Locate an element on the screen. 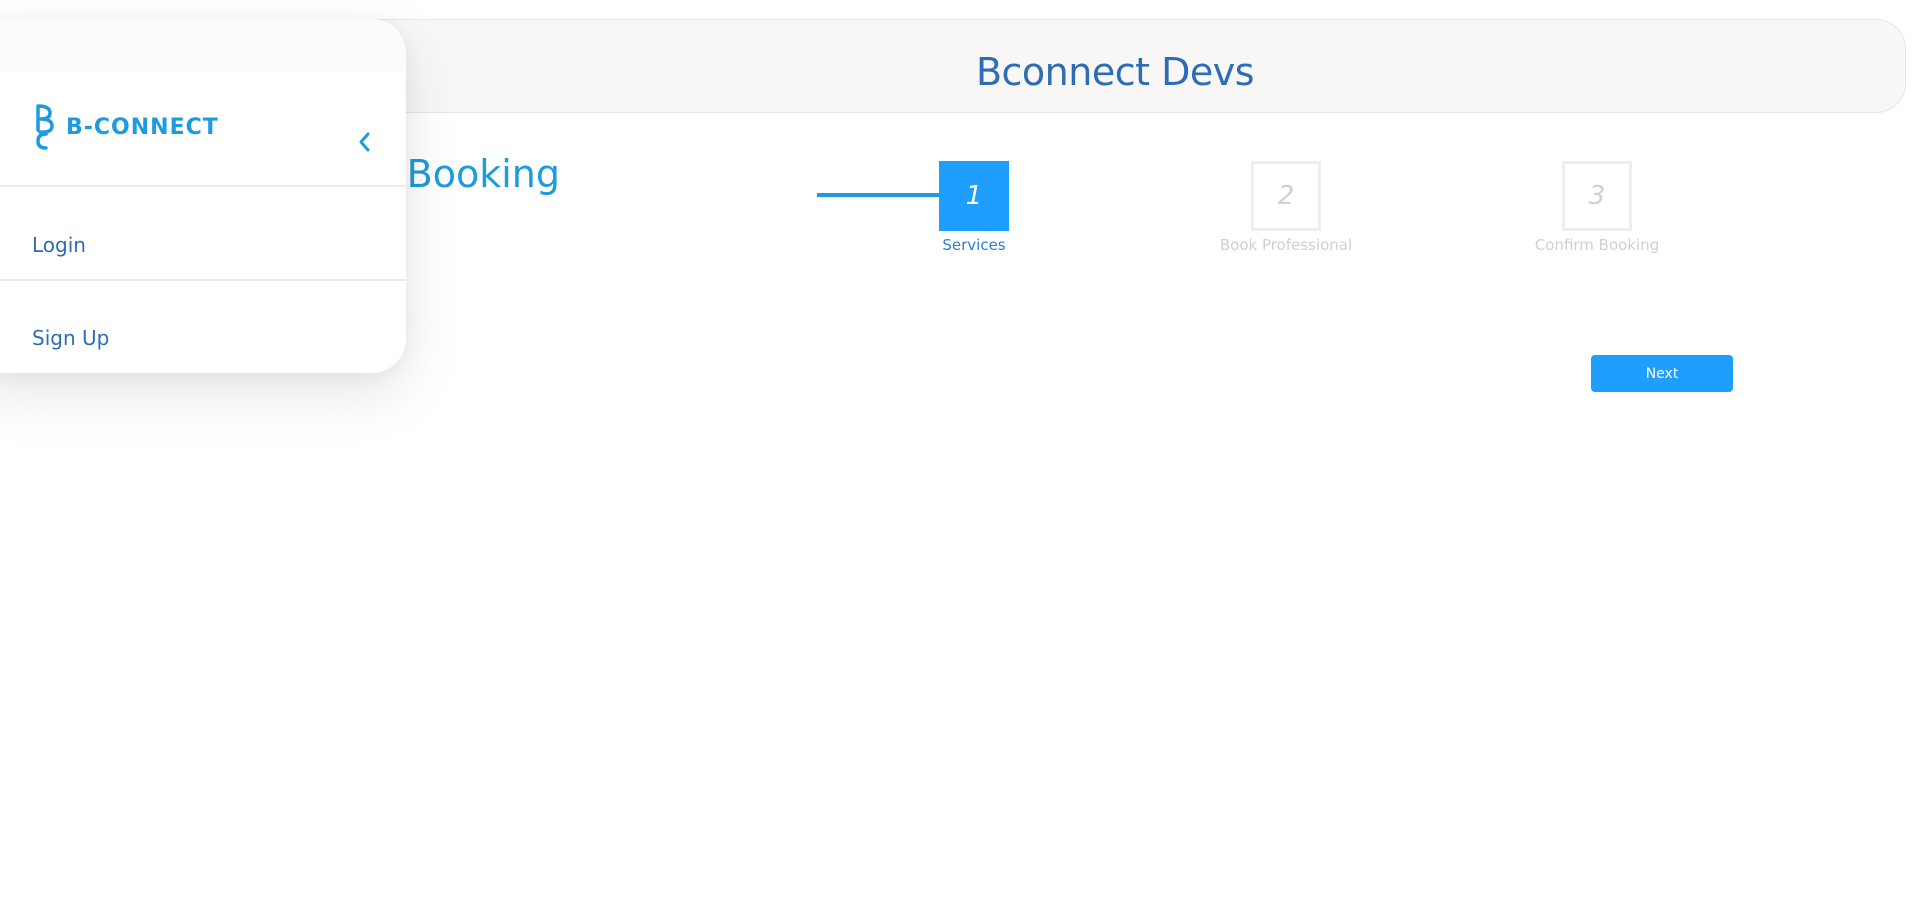 The width and height of the screenshot is (1920, 917). sidebar-item-login: Login is located at coordinates (59, 245).